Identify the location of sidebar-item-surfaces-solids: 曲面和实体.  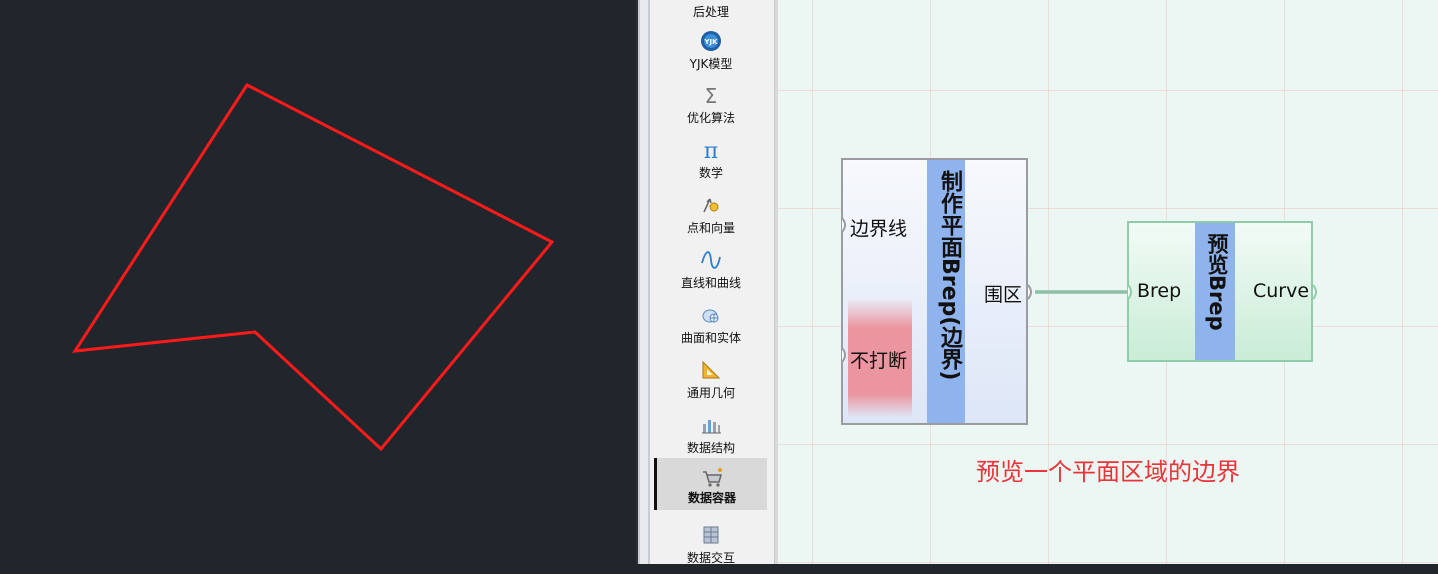
(711, 328).